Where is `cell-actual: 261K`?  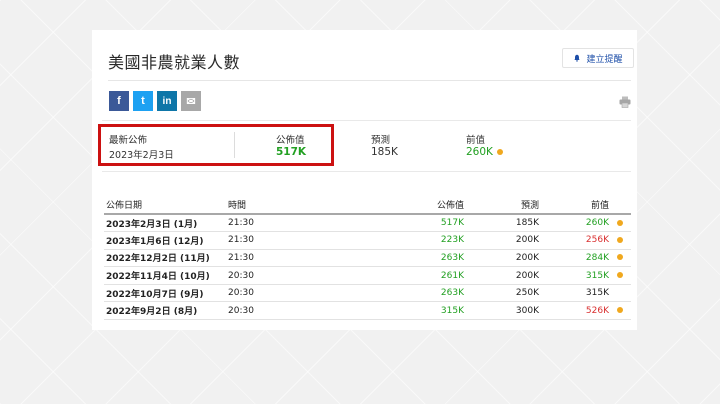
cell-actual: 261K is located at coordinates (421, 275).